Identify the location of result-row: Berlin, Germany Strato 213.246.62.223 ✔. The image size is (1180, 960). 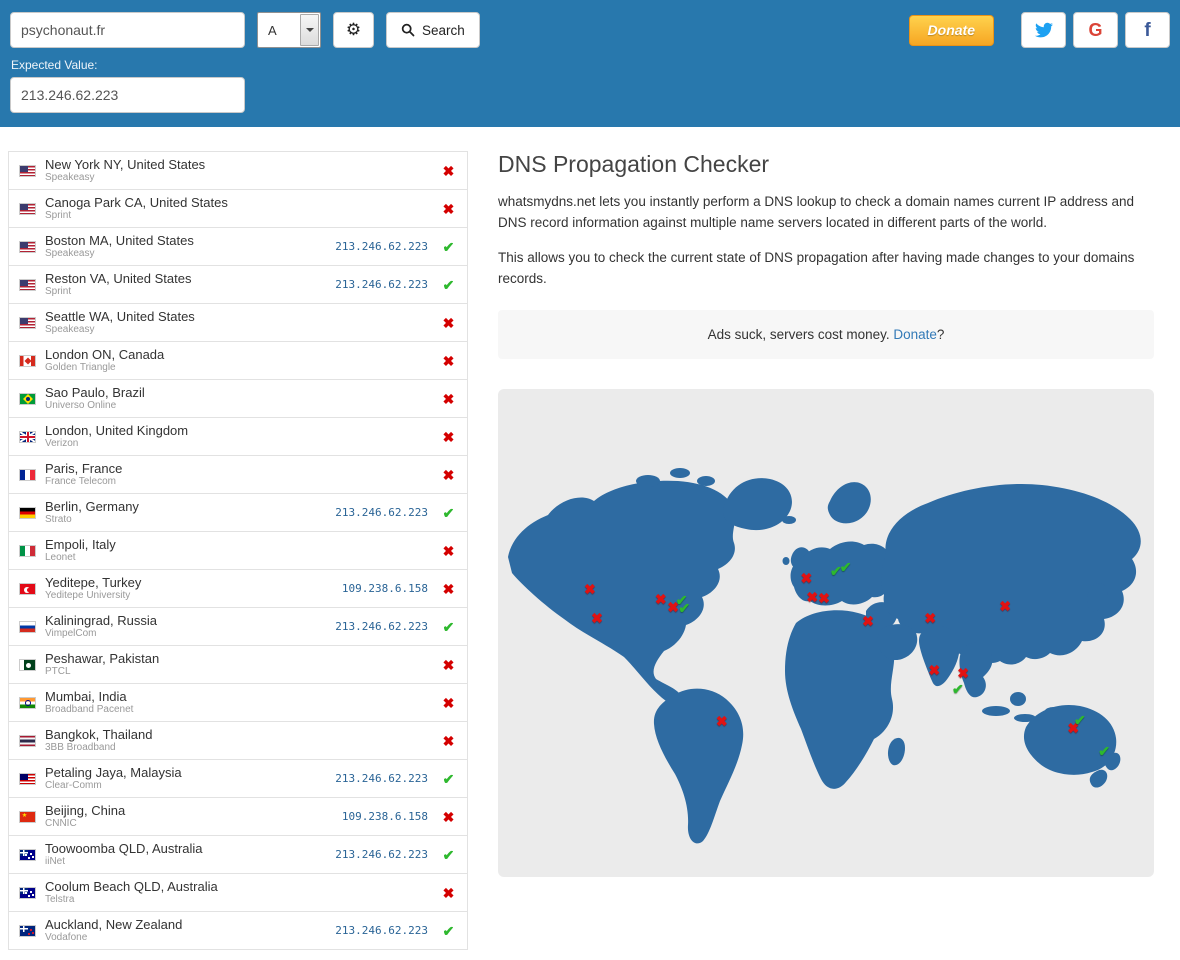
(238, 513).